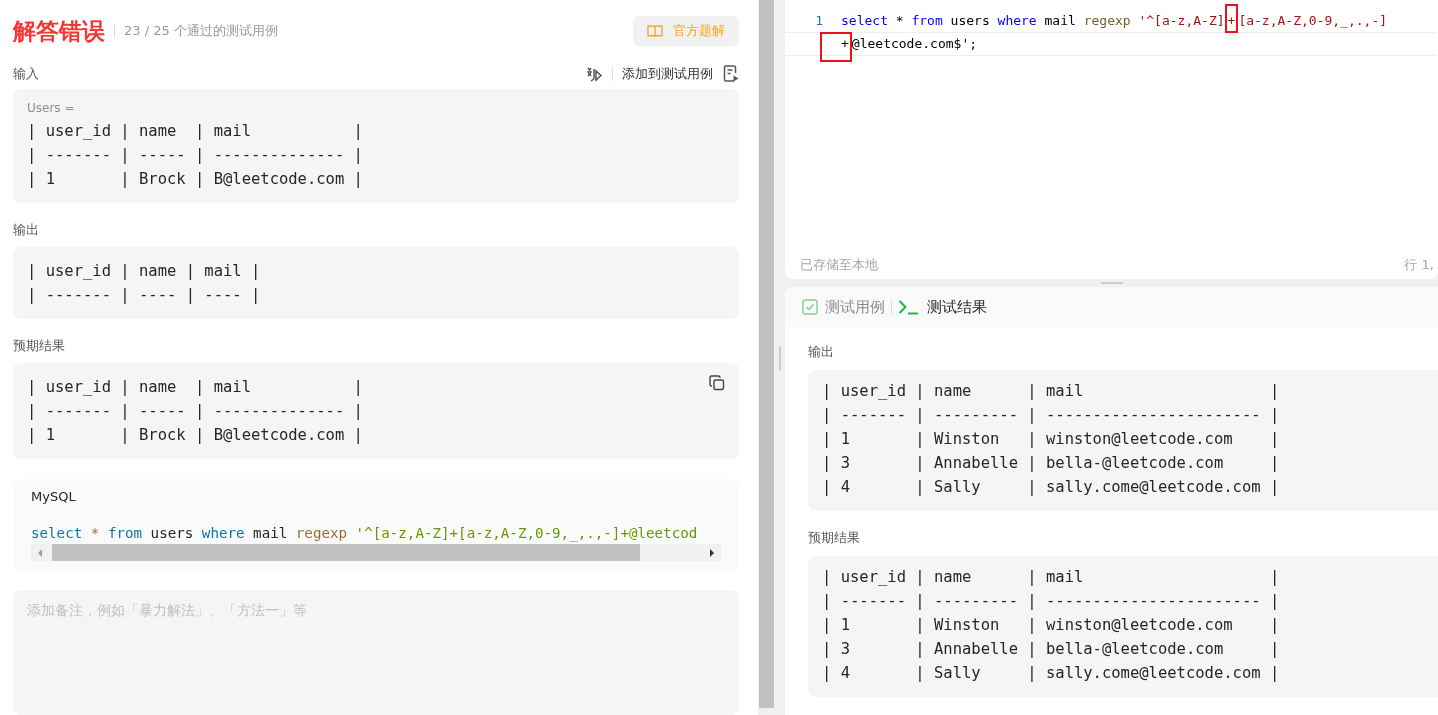 The width and height of the screenshot is (1438, 715). What do you see at coordinates (839, 265) in the screenshot?
I see `save-status: 已存储至本地` at bounding box center [839, 265].